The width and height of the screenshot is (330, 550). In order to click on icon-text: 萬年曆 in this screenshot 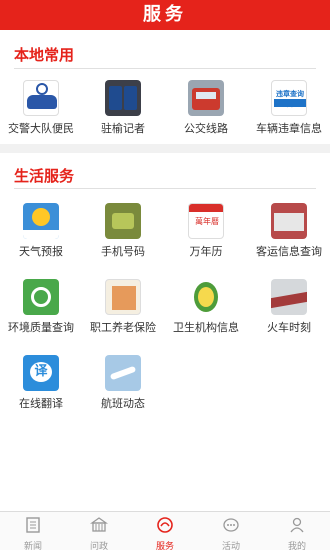, I will do `click(207, 221)`.